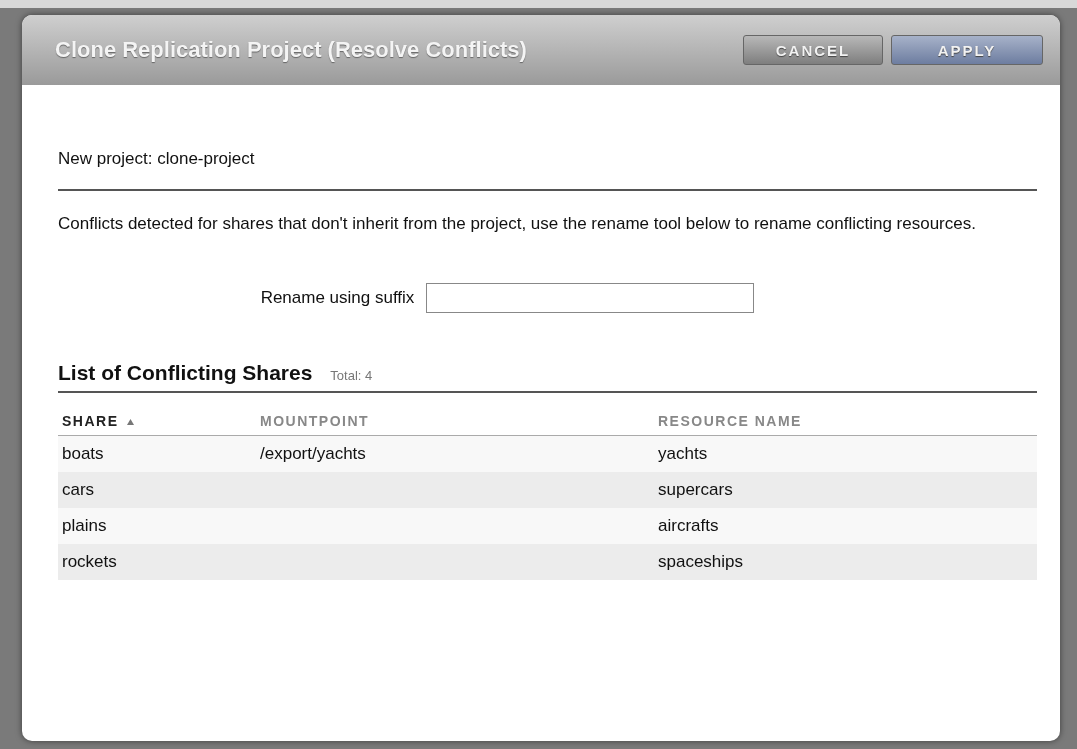 Image resolution: width=1077 pixels, height=749 pixels. Describe the element at coordinates (130, 422) in the screenshot. I see `sort-ascending-icon` at that location.